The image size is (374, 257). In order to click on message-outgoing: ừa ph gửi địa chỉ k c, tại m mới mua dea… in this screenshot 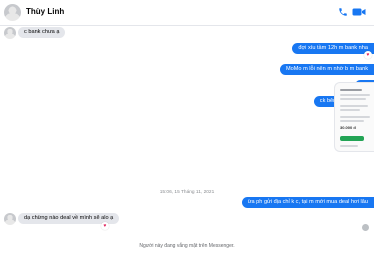, I will do `click(307, 202)`.